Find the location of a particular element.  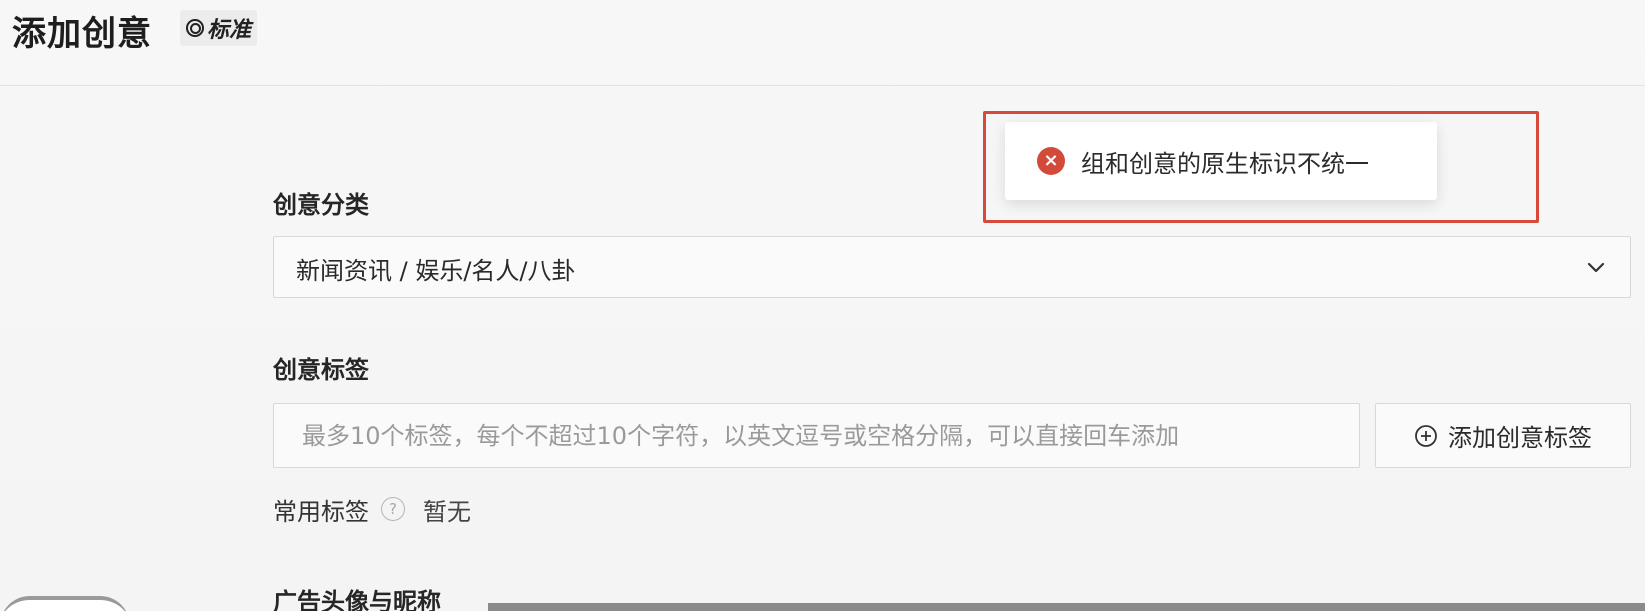

error-toast: × 组和创意的原生标识不统一 is located at coordinates (1221, 161).